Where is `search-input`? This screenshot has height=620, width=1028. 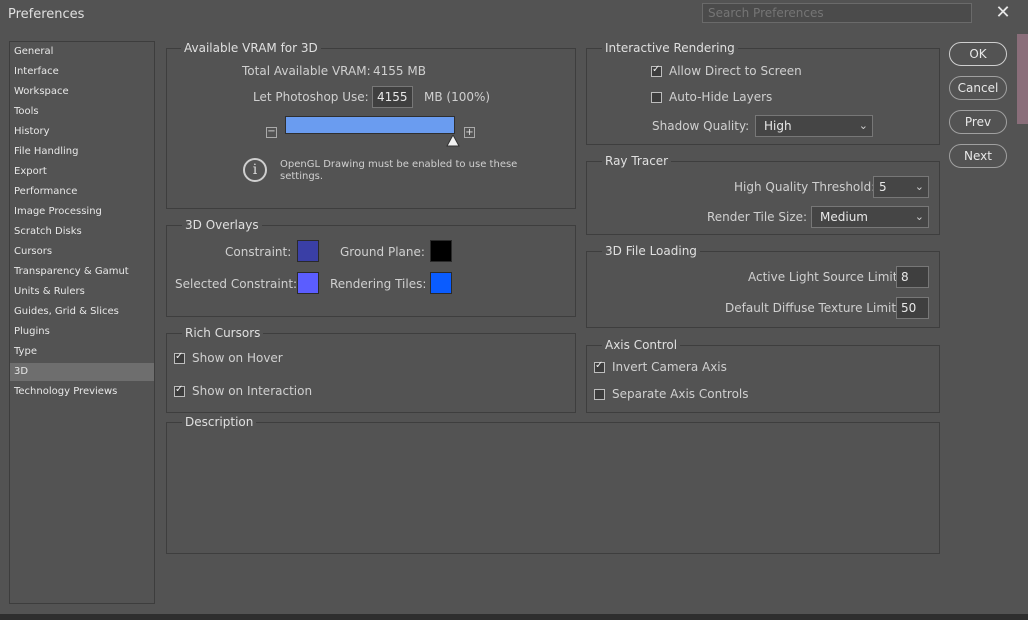
search-input is located at coordinates (837, 13).